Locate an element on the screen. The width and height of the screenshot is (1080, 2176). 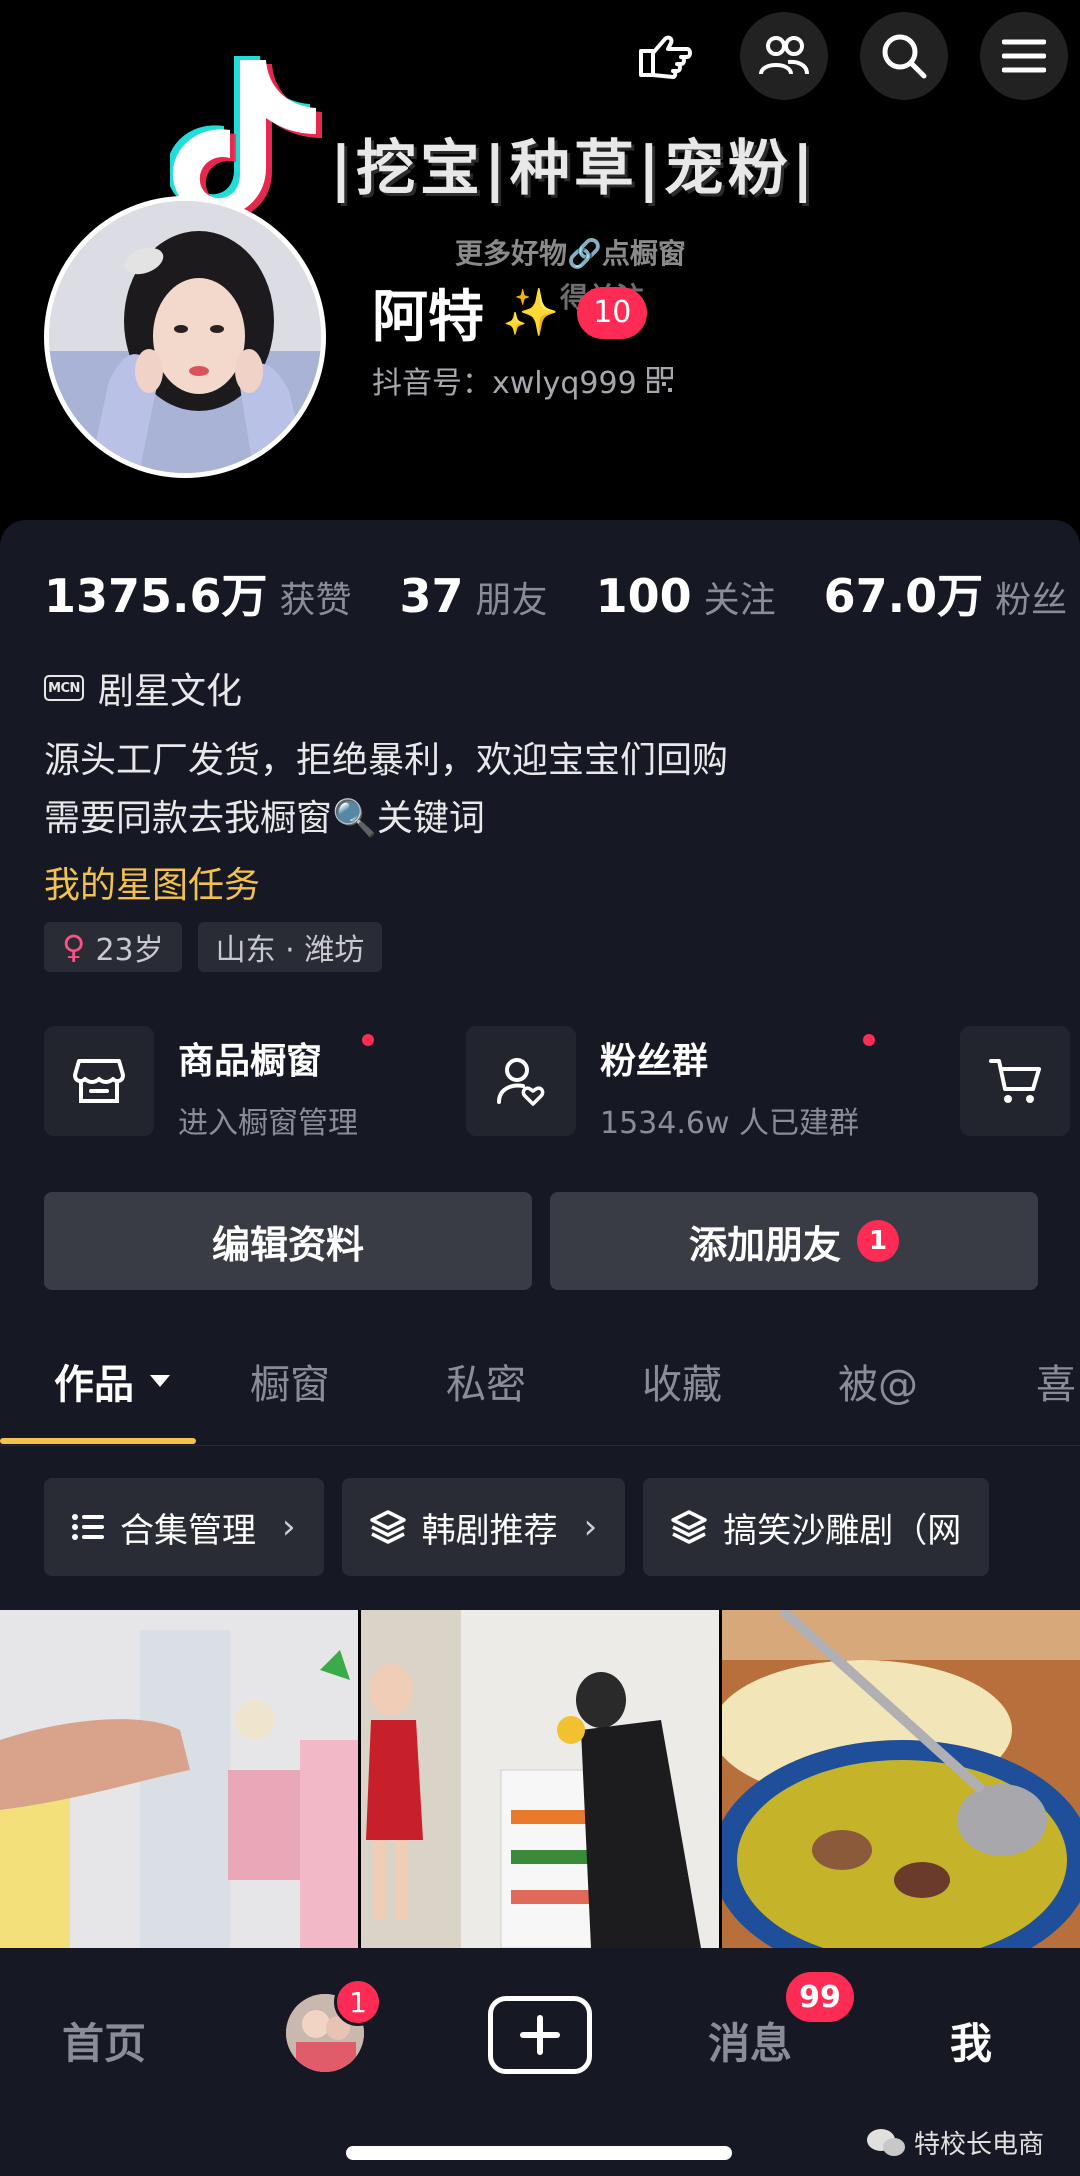
tab-mentions: 被@ is located at coordinates (878, 1381).